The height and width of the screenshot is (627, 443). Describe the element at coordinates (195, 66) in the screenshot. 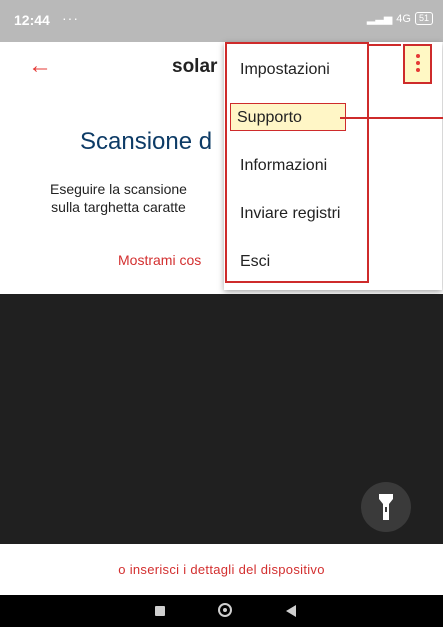

I see `app-title: solar` at that location.